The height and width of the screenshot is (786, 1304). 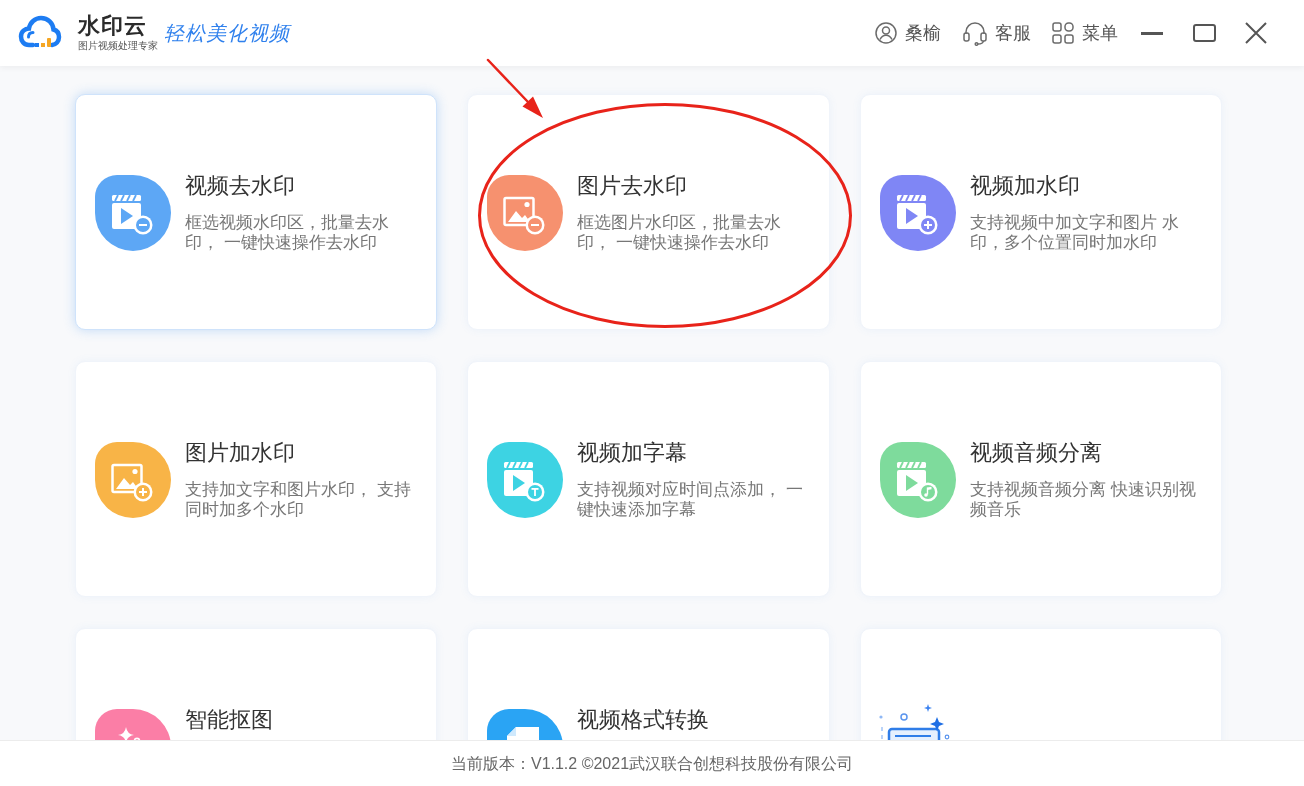 What do you see at coordinates (652, 763) in the screenshot?
I see `version-copyright-text: 当前版本：V1.1.2 ©2021武汉联合创想科技股份有限公司` at bounding box center [652, 763].